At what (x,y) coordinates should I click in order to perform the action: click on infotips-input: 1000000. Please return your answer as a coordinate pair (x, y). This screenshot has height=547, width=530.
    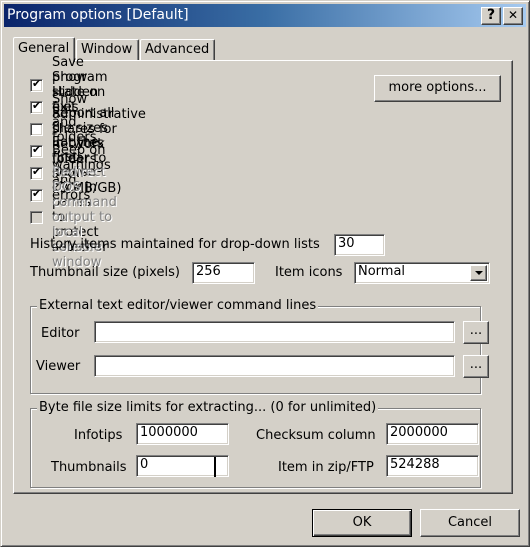
    Looking at the image, I should click on (182, 434).